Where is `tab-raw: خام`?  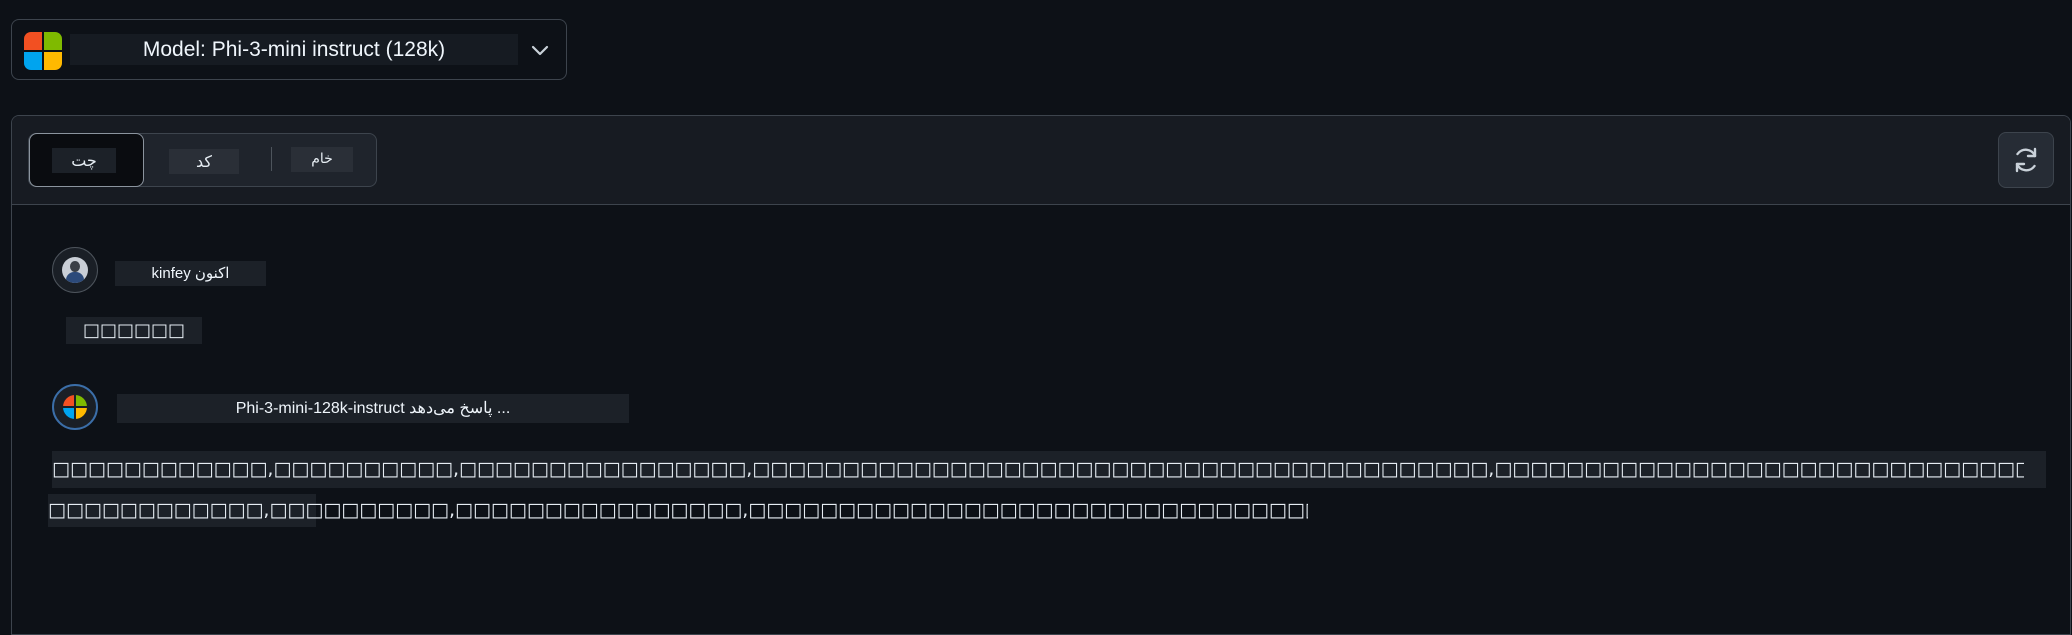 tab-raw: خام is located at coordinates (322, 159).